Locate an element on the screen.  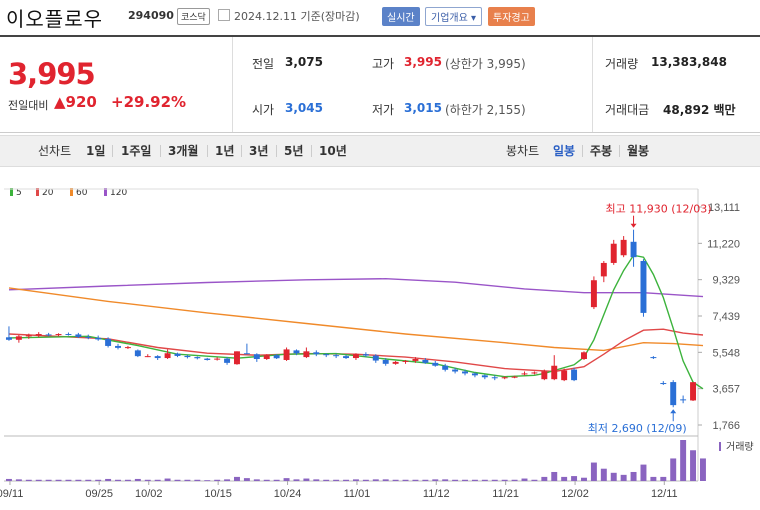
period-3y: 3년 is located at coordinates (258, 150).